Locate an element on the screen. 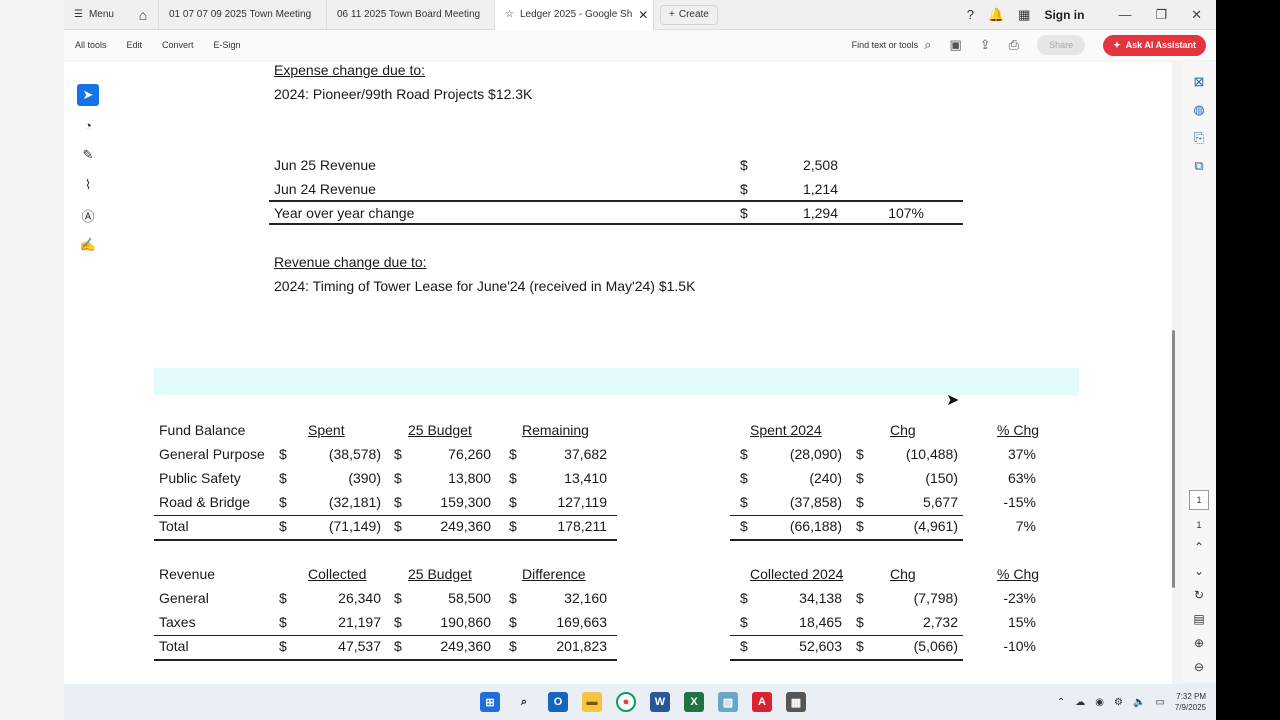 The height and width of the screenshot is (720, 1280). ai-assistant-button: ✦ Ask AI Assistant is located at coordinates (1154, 45).